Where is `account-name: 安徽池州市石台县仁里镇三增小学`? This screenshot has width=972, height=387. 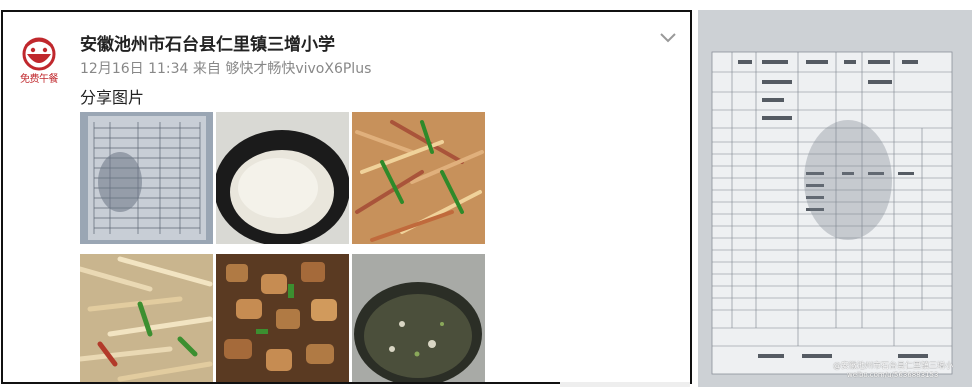
account-name: 安徽池州市石台县仁里镇三增小学 is located at coordinates (207, 42).